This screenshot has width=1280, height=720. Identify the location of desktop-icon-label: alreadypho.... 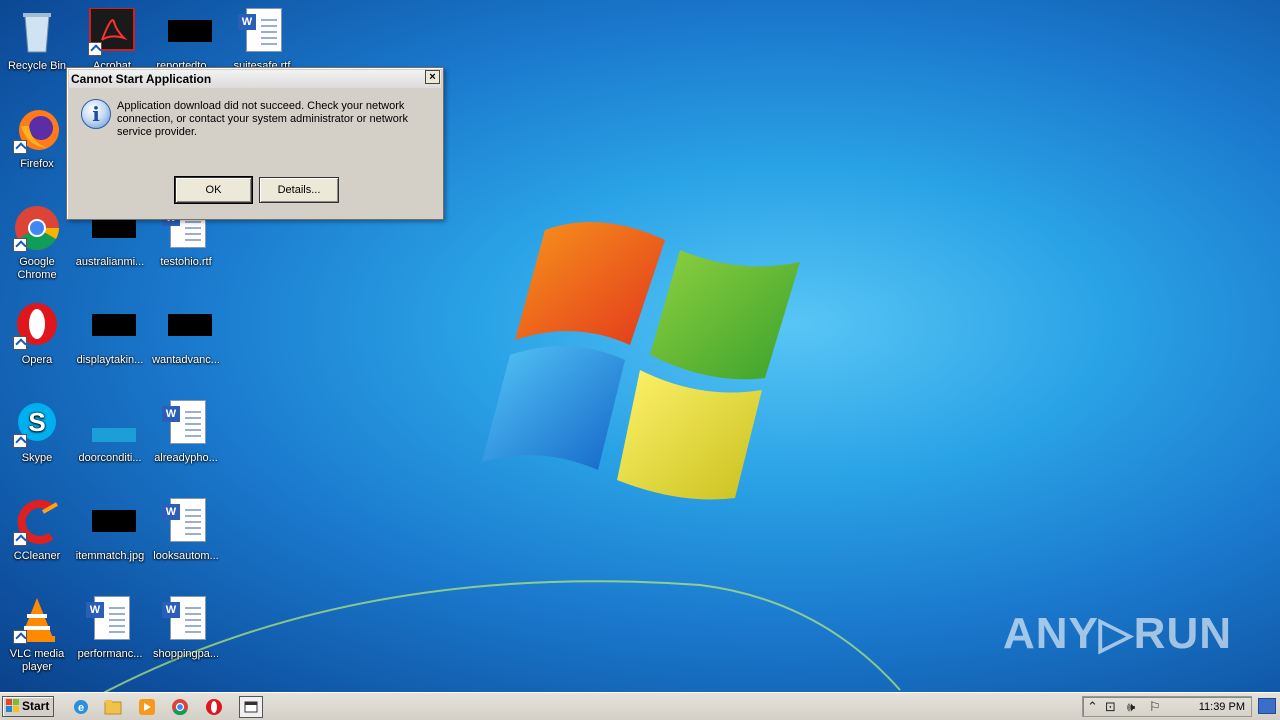
(186, 458).